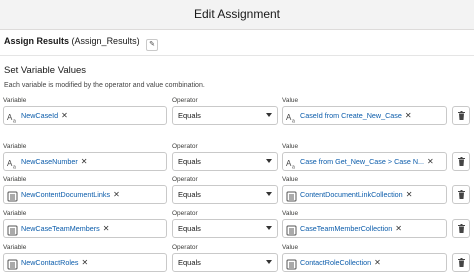  Describe the element at coordinates (237, 55) in the screenshot. I see `divider` at that location.